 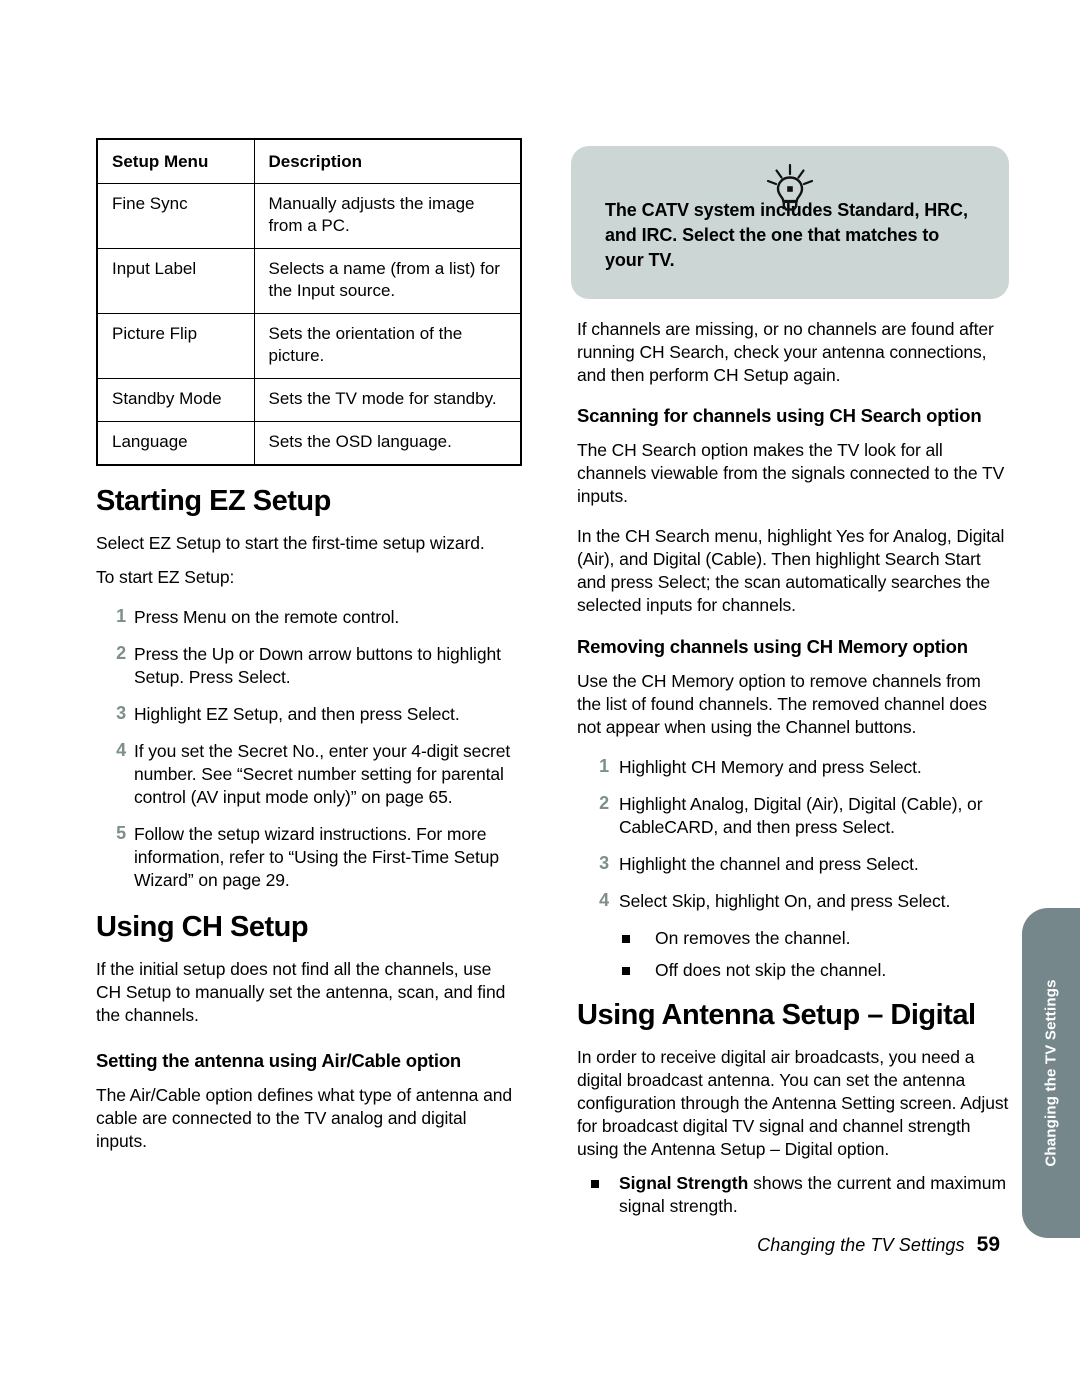 I want to click on table-cell-menu: Fine Sync, so click(x=175, y=216).